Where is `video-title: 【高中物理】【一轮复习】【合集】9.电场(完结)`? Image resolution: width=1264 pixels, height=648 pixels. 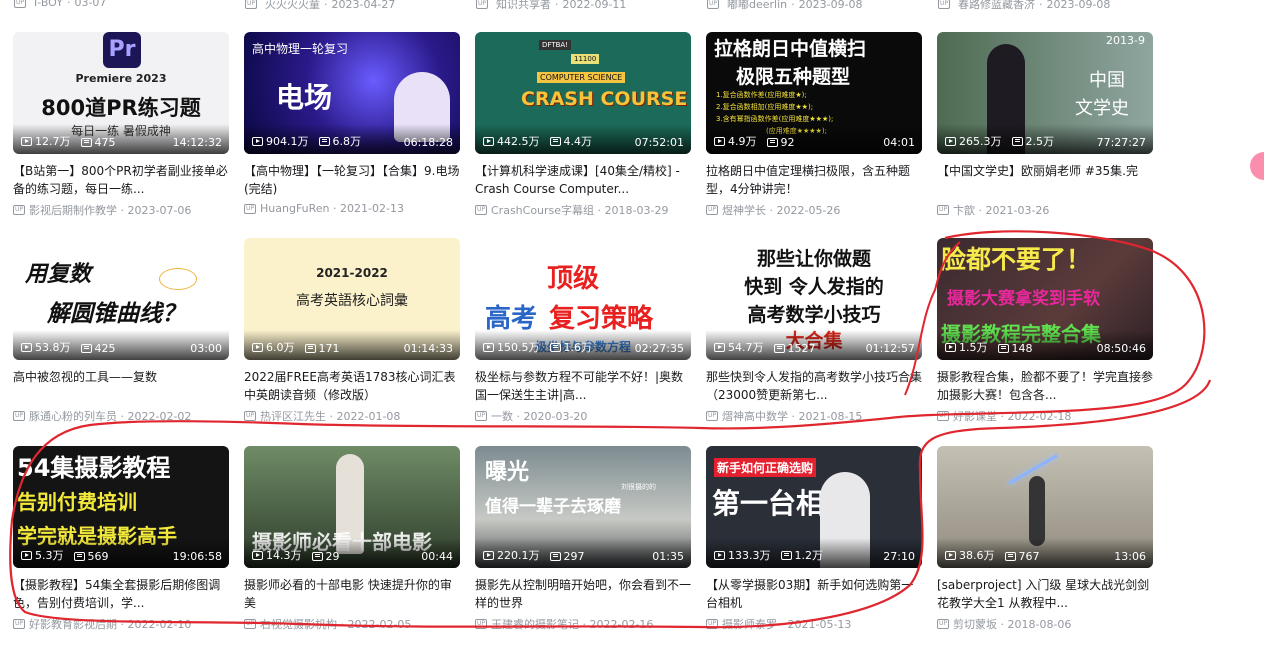
video-title: 【高中物理】【一轮复习】【合集】9.电场(完结) is located at coordinates (352, 180).